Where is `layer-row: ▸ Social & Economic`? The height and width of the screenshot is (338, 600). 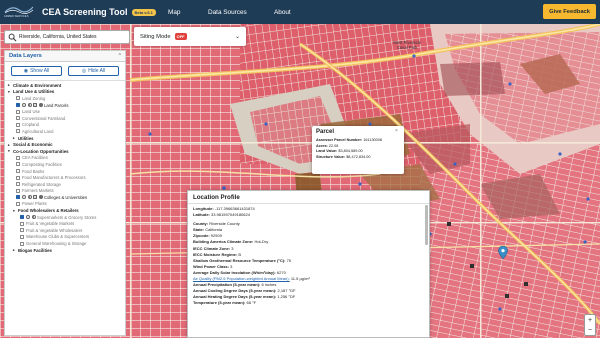
layer-row: ▸ Social & Economic is located at coordinates (65, 144).